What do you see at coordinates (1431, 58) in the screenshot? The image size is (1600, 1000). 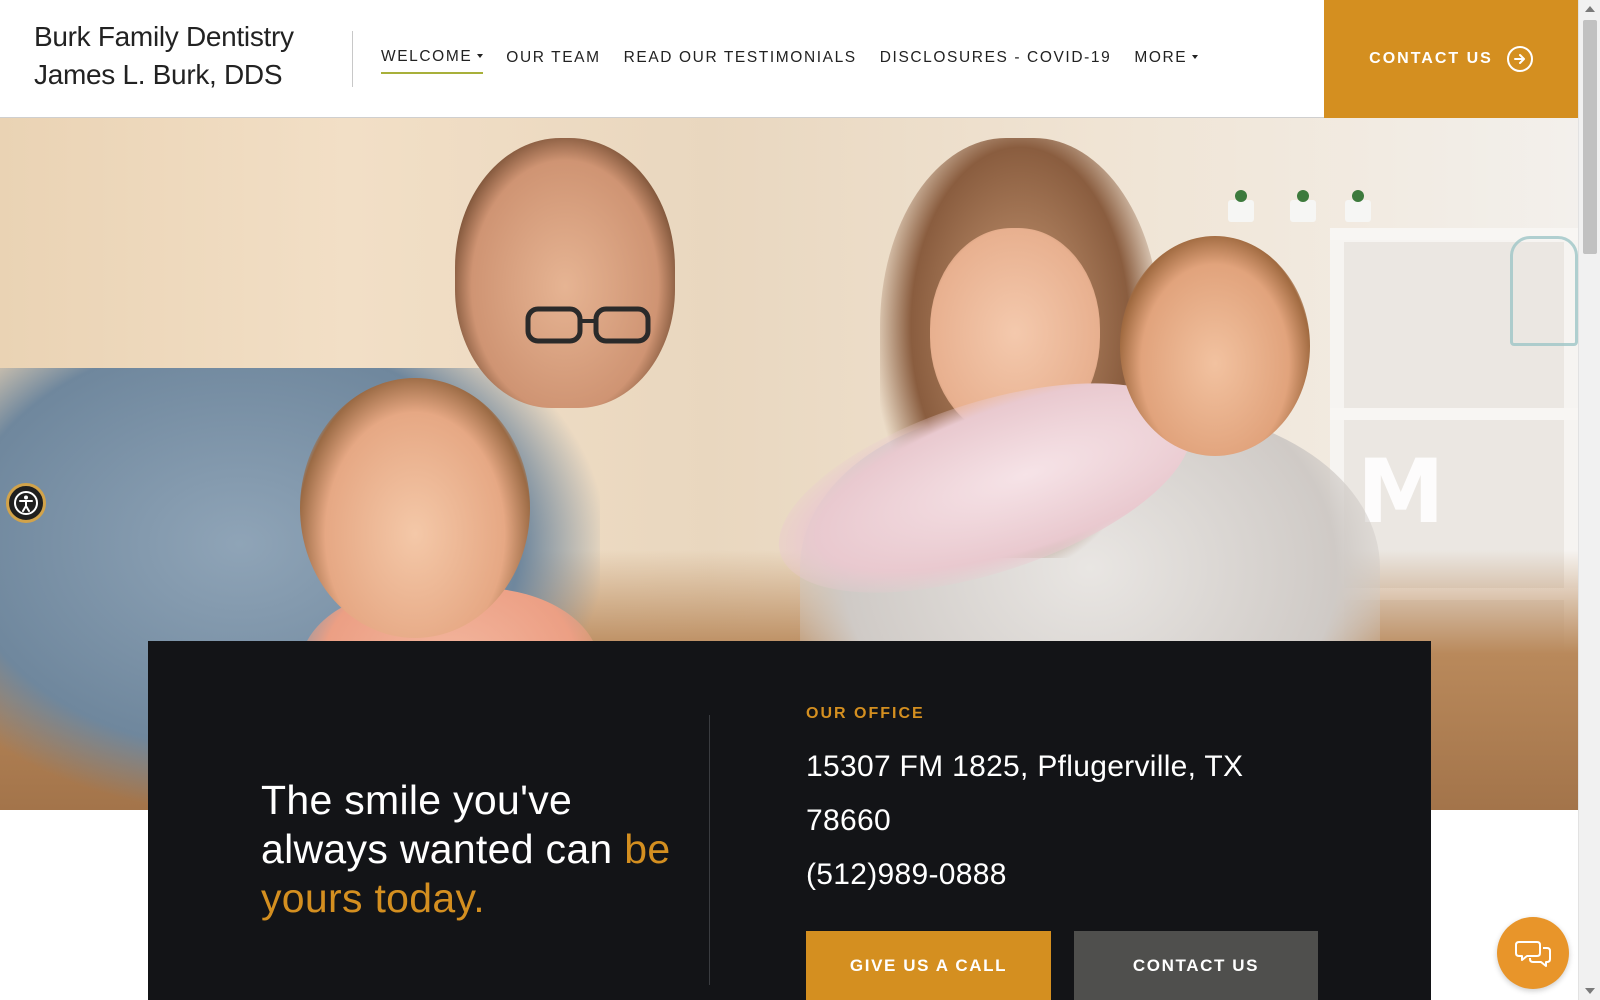 I see `header-contact-label: CONTACT US` at bounding box center [1431, 58].